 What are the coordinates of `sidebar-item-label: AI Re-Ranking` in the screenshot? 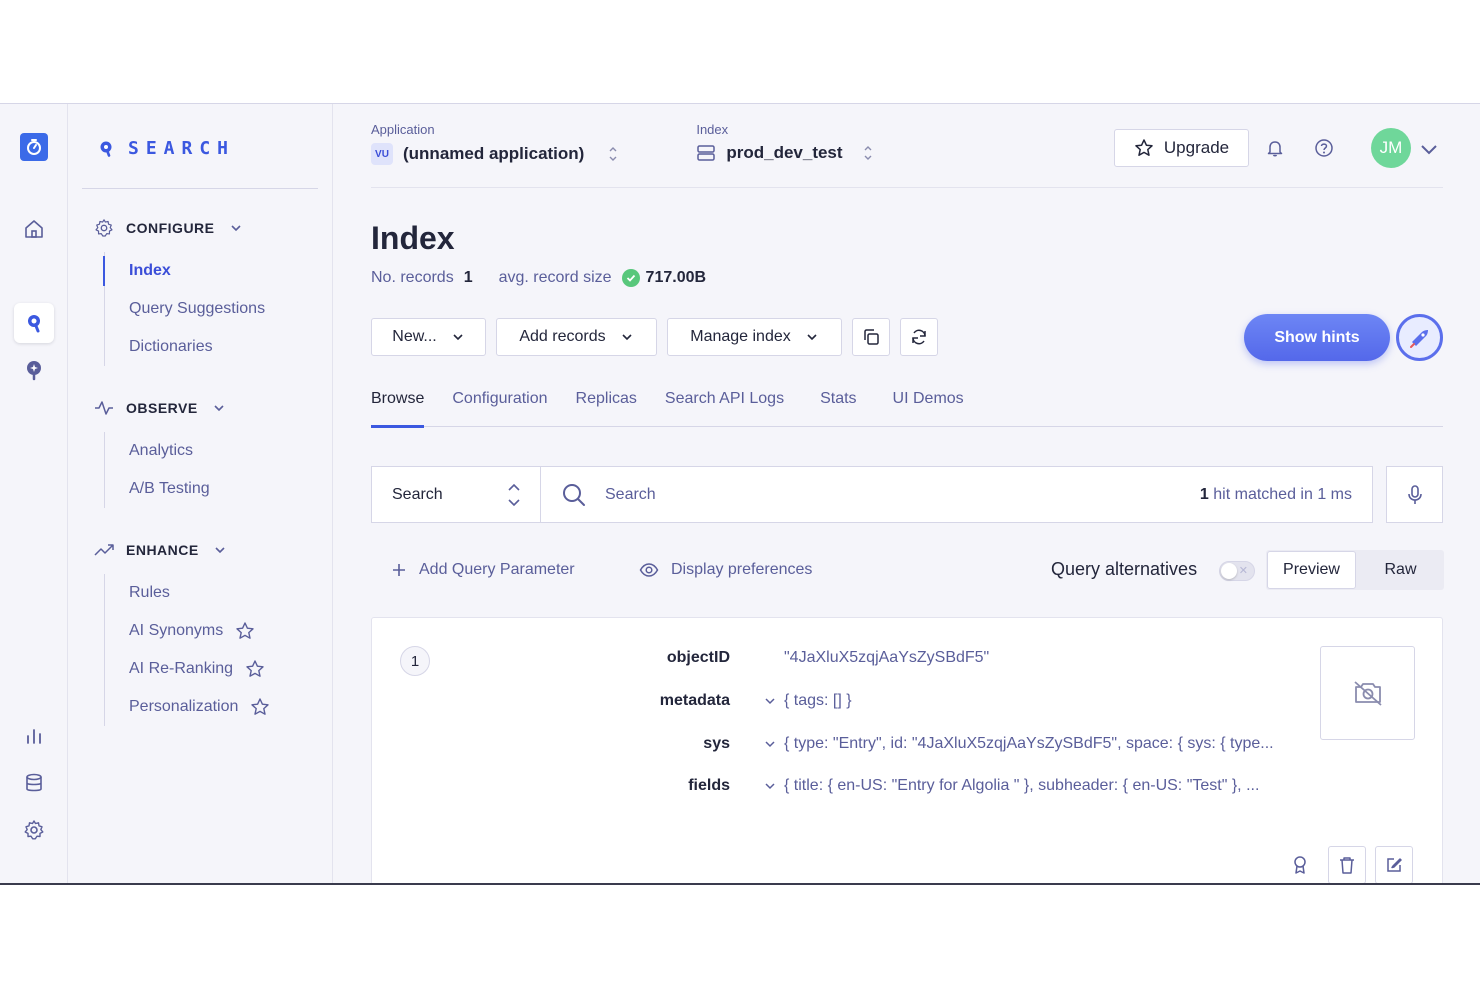 It's located at (181, 668).